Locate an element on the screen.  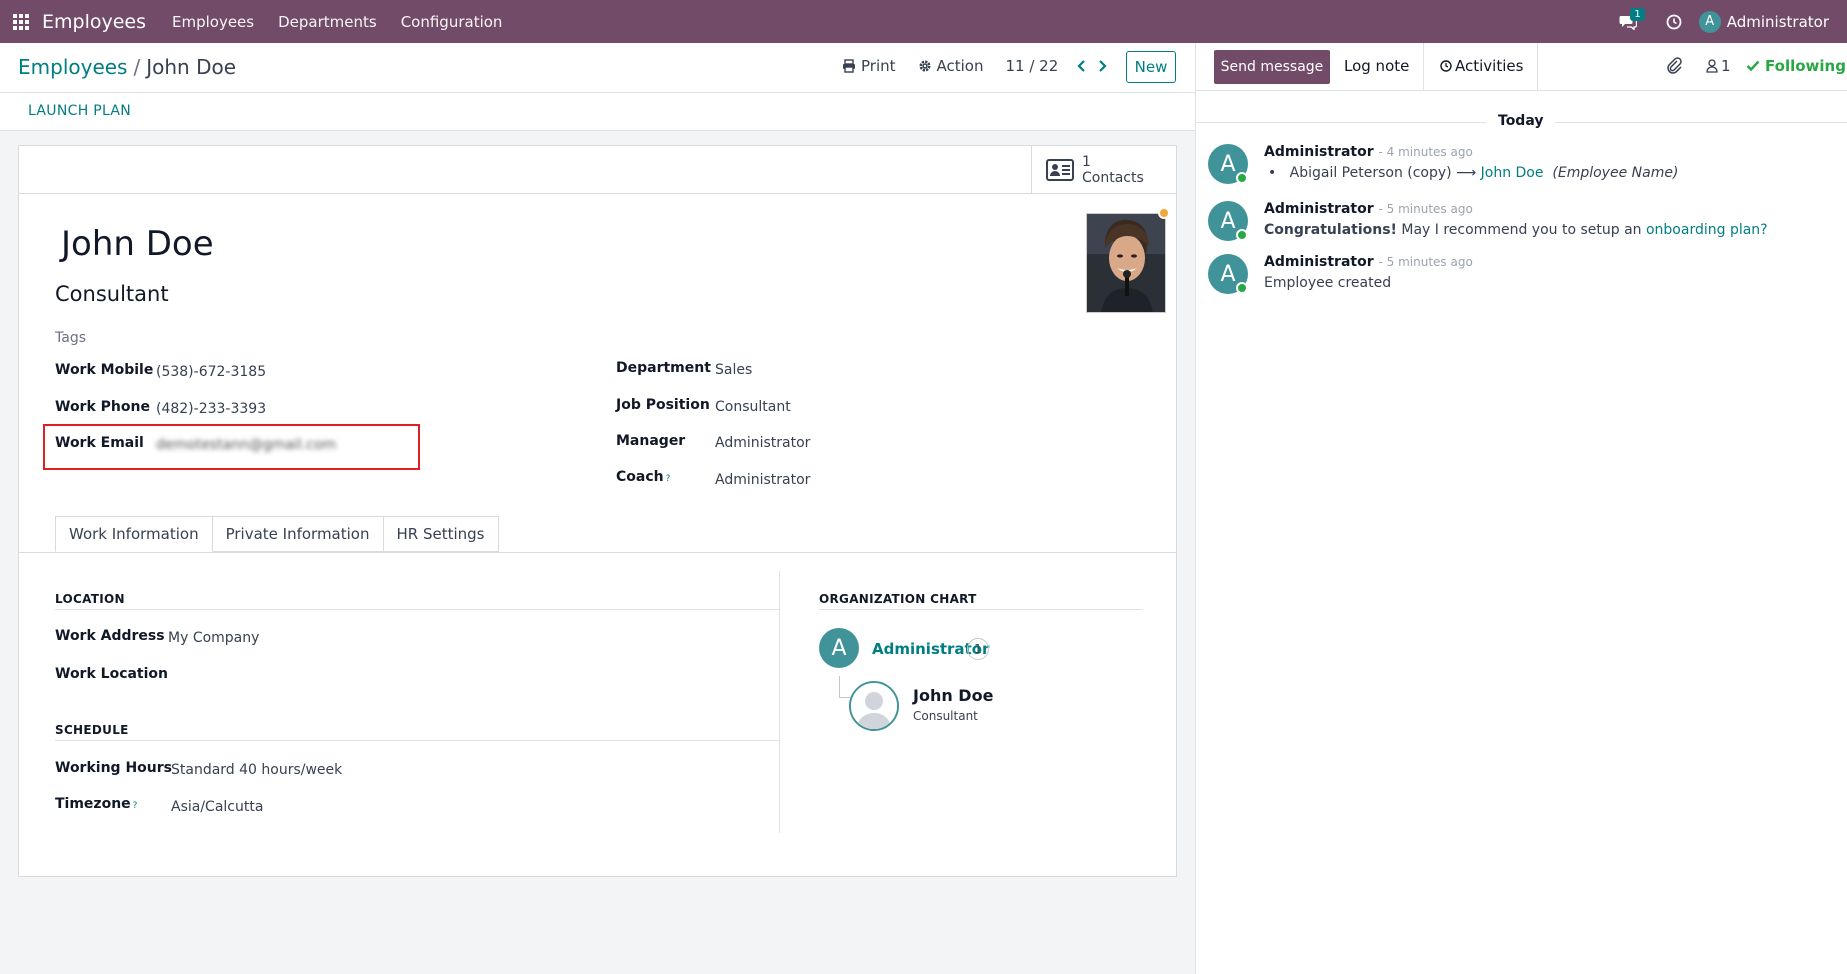
department-field: Sales is located at coordinates (733, 370).